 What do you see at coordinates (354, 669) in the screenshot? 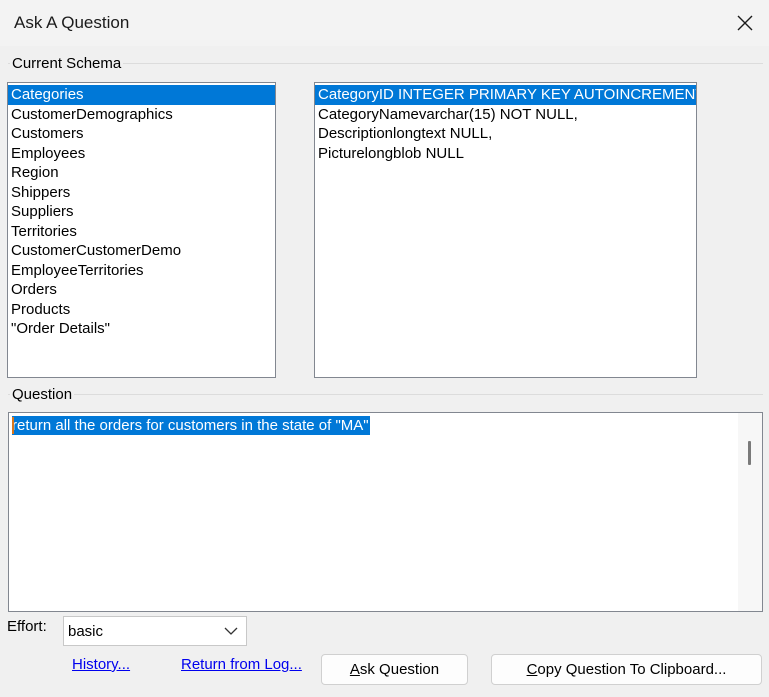
I see `ask-button-mnemonic: A` at bounding box center [354, 669].